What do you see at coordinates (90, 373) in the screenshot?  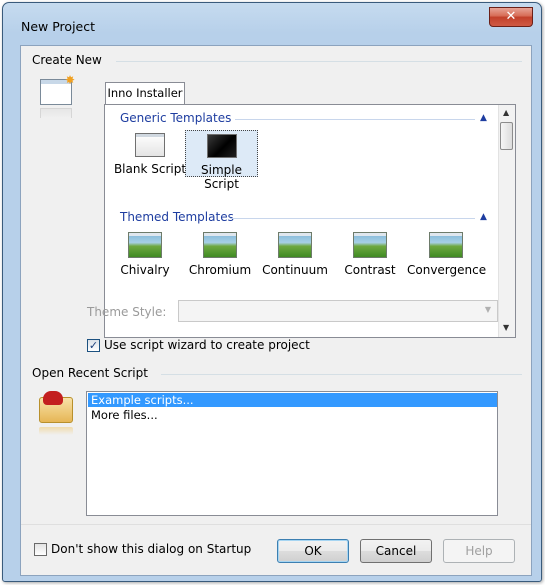 I see `open-recent-label: Open Recent Script` at bounding box center [90, 373].